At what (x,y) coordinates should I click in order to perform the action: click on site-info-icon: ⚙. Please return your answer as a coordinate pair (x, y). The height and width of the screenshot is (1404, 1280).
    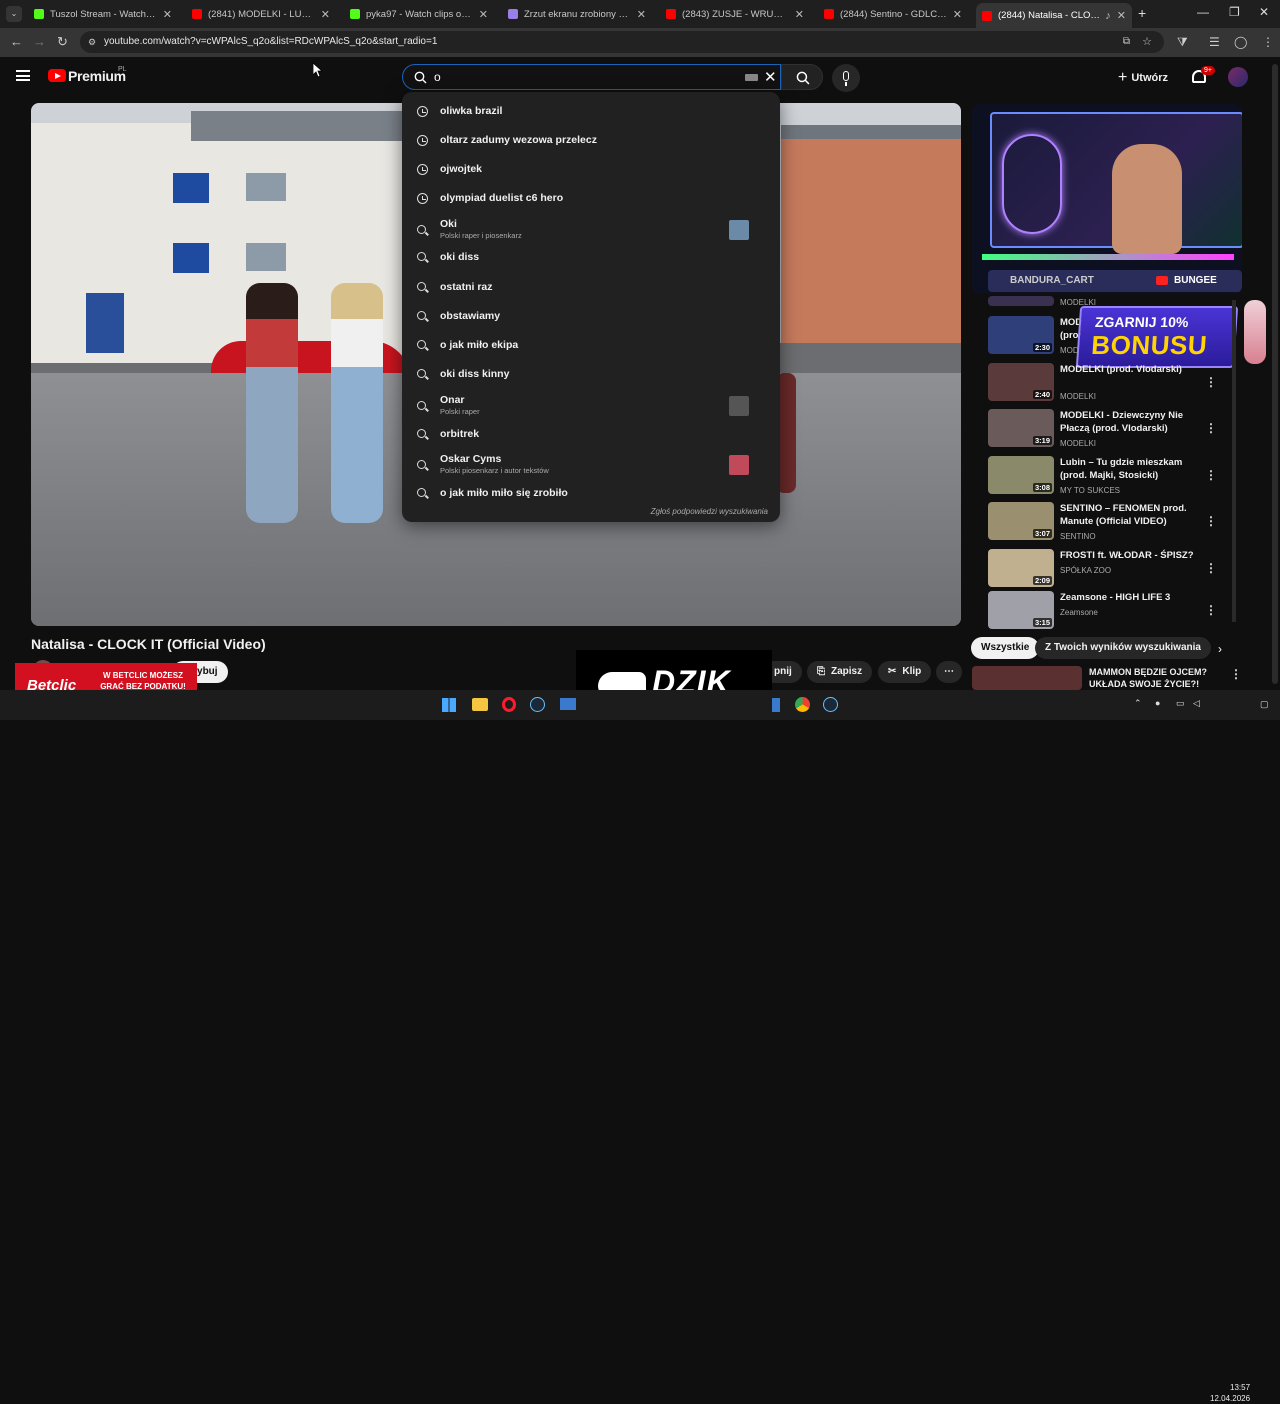
    Looking at the image, I should click on (92, 42).